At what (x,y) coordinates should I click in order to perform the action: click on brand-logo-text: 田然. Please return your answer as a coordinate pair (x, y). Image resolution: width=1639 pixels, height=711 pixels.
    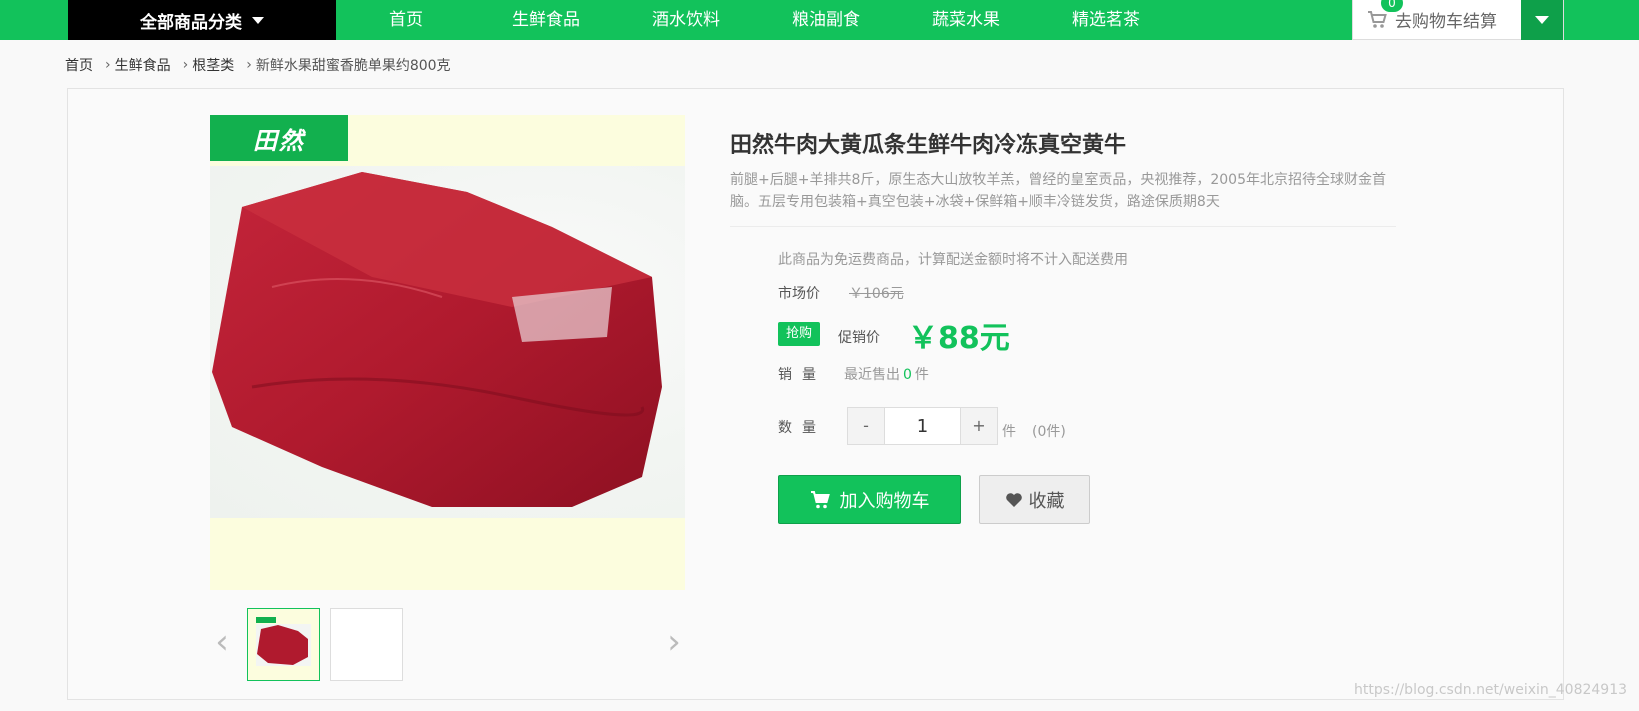
    Looking at the image, I should click on (279, 140).